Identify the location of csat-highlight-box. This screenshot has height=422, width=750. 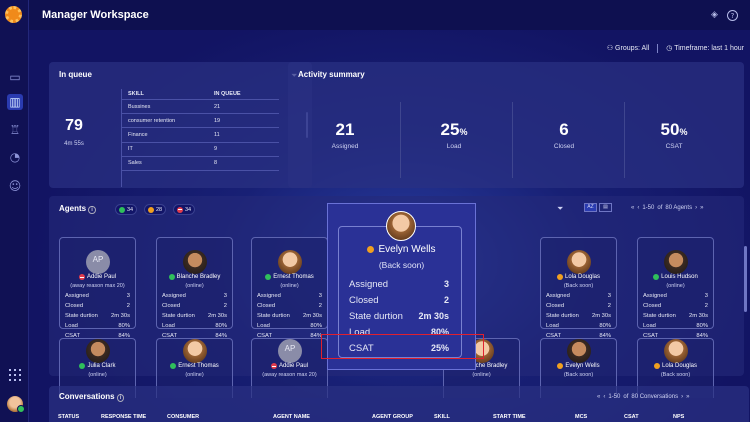
(402, 346).